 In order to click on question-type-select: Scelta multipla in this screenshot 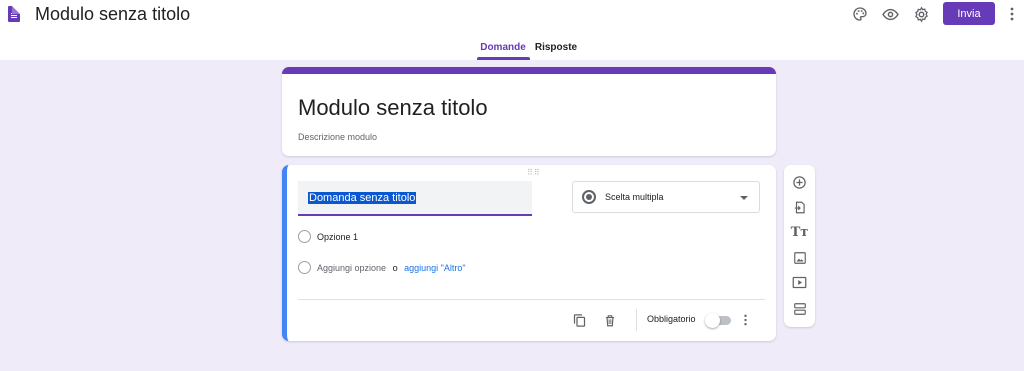, I will do `click(666, 197)`.